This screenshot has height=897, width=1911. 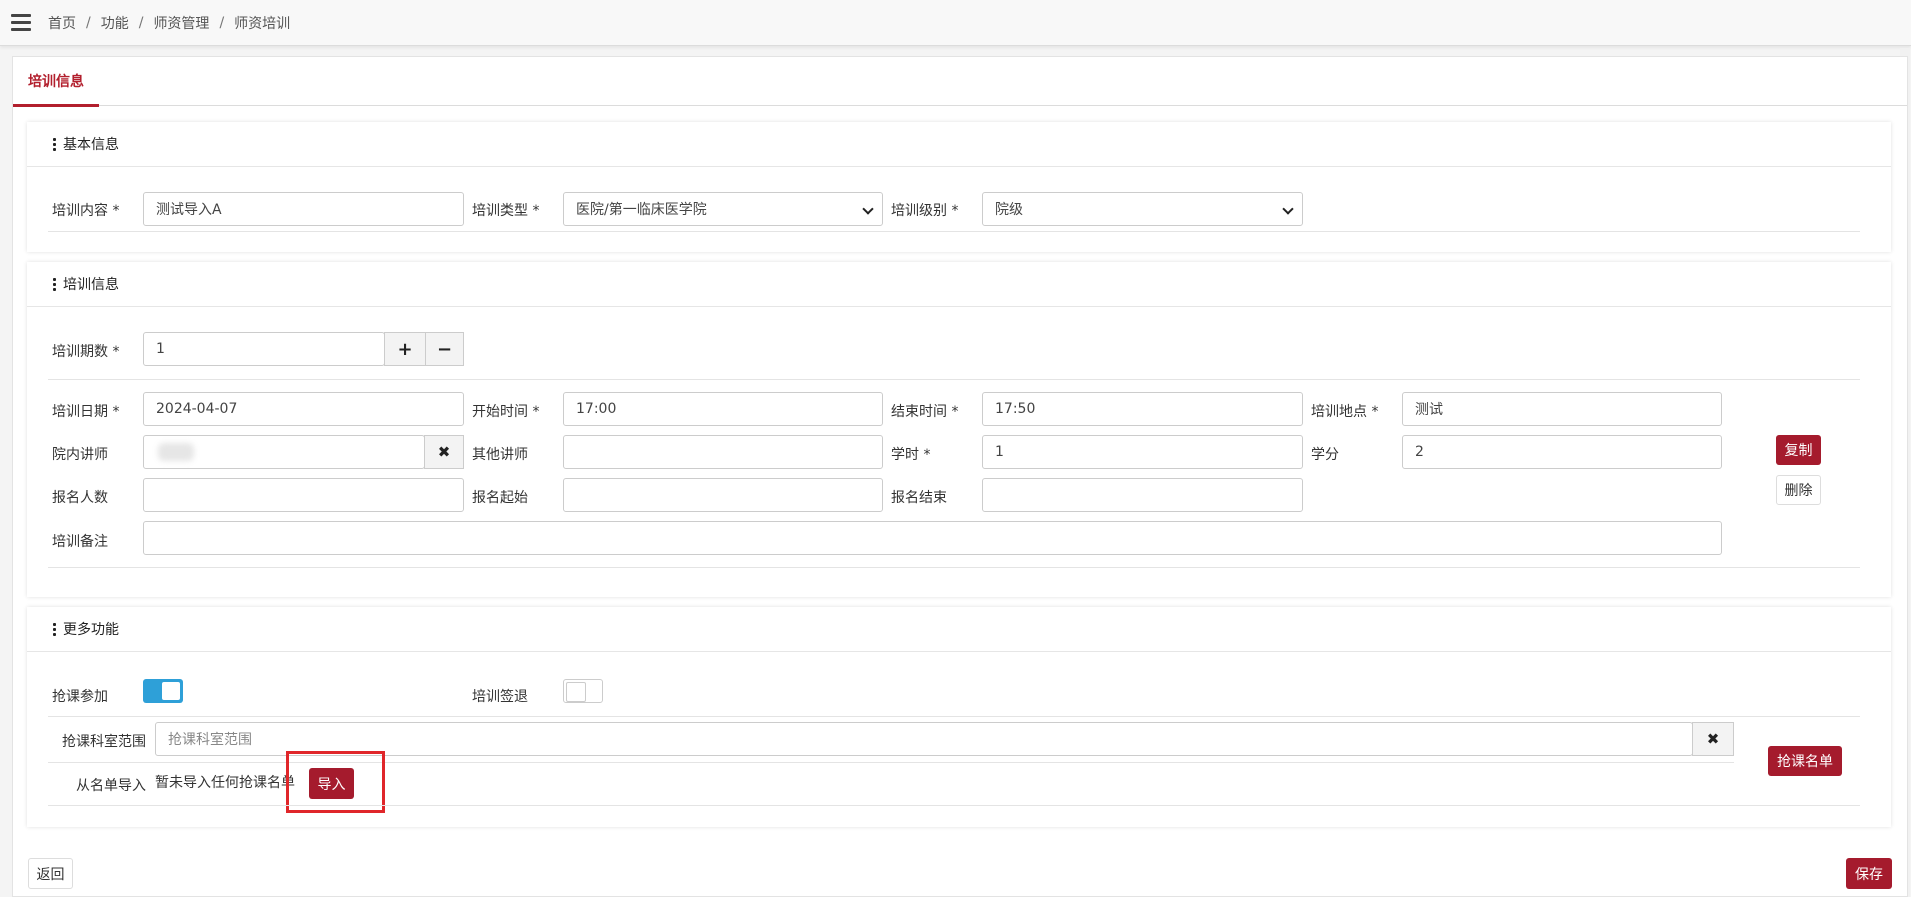 I want to click on breadcrumb: 首页 / 功能 / 师资管理 / 师资培训, so click(x=169, y=23).